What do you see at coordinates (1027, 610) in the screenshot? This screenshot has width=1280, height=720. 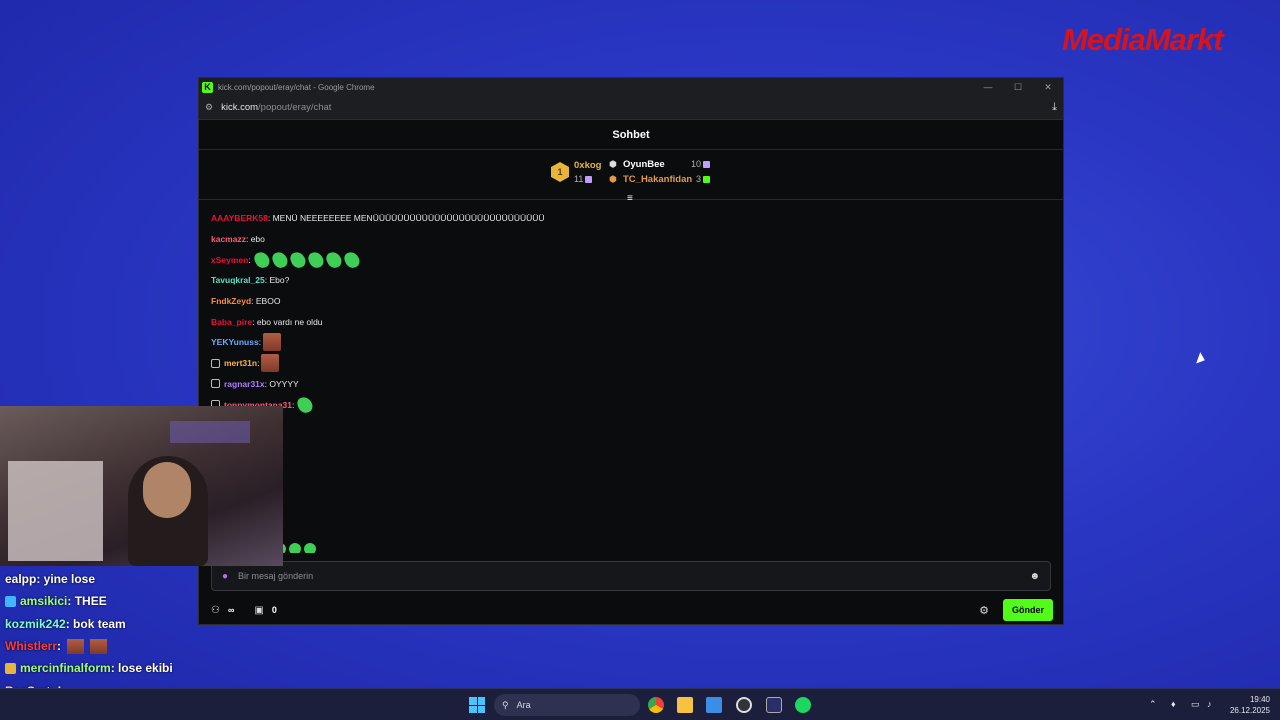 I see `send-button: Gönder` at bounding box center [1027, 610].